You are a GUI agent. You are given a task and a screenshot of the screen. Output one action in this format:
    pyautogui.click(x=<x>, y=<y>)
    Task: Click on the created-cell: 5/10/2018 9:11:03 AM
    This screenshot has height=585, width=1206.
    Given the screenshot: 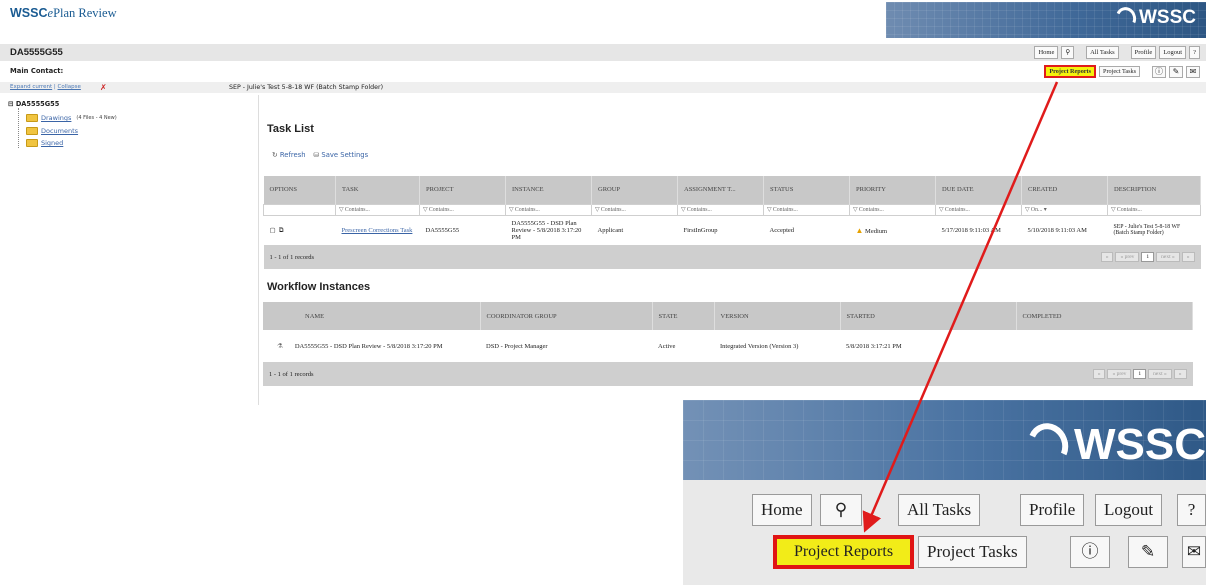 What is the action you would take?
    pyautogui.click(x=1057, y=230)
    